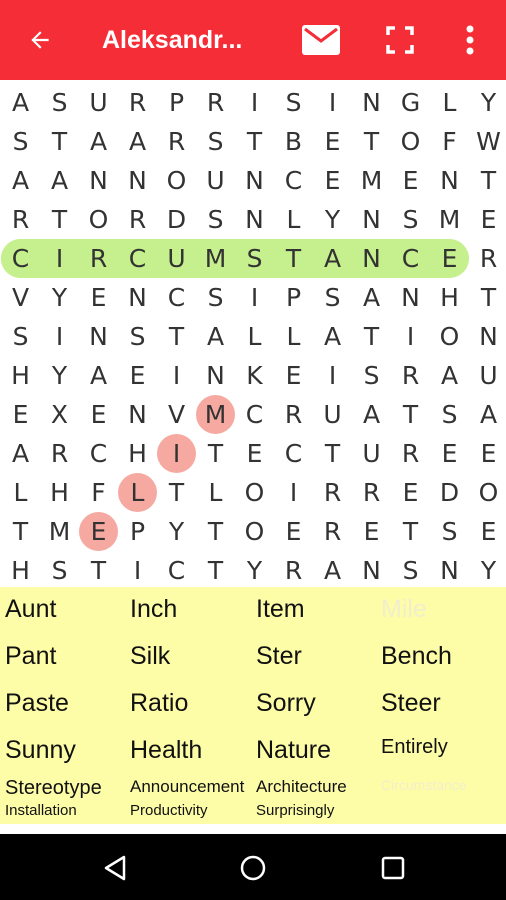 This screenshot has width=506, height=900. I want to click on grid-cell: B, so click(293, 141).